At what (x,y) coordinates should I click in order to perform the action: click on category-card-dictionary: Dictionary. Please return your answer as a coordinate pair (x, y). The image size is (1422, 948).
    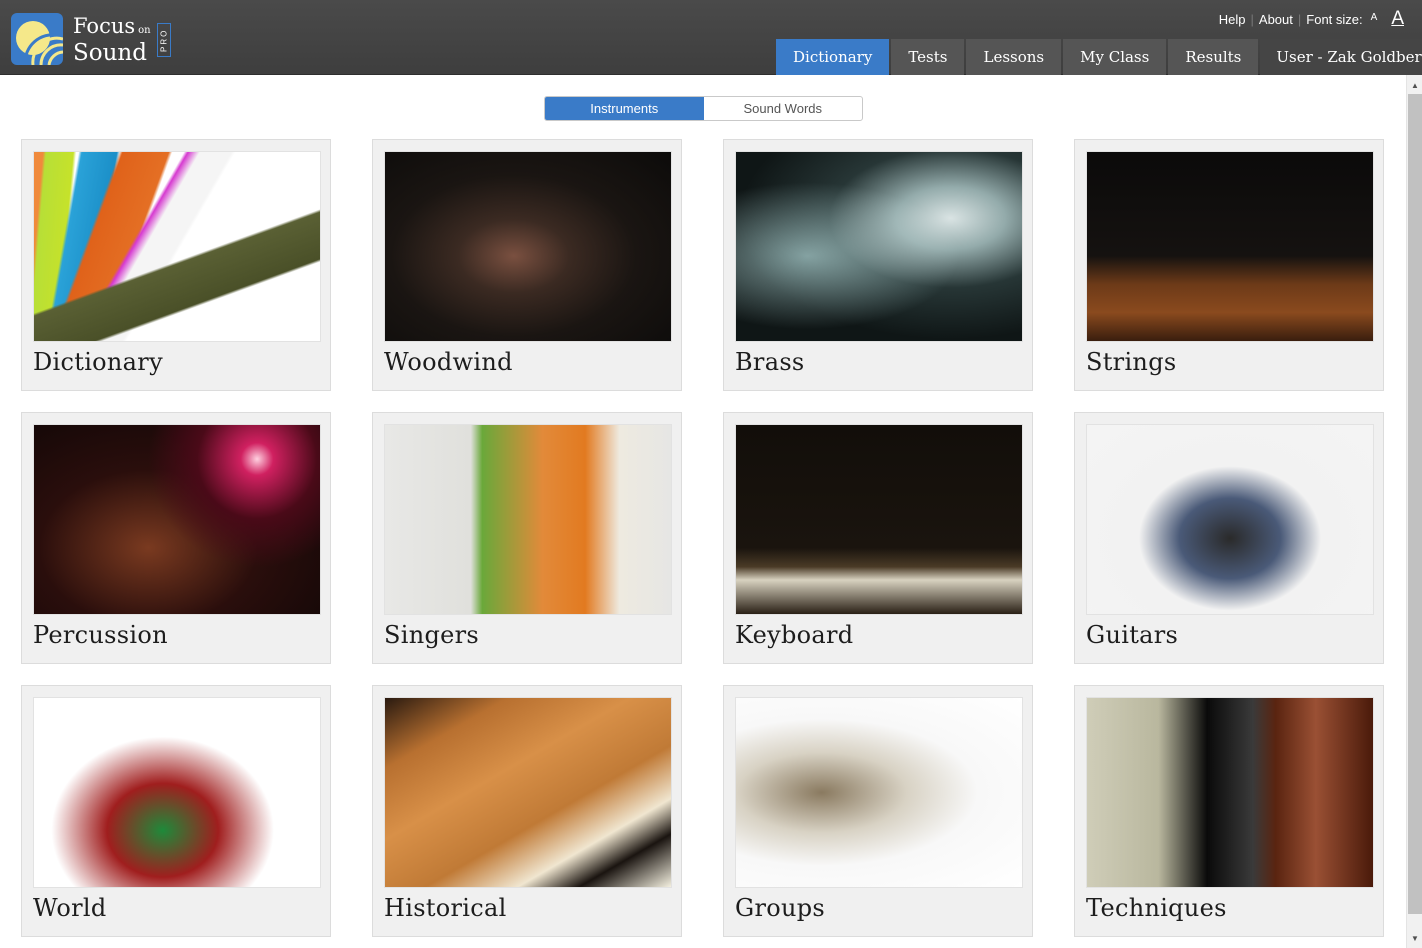
    Looking at the image, I should click on (176, 265).